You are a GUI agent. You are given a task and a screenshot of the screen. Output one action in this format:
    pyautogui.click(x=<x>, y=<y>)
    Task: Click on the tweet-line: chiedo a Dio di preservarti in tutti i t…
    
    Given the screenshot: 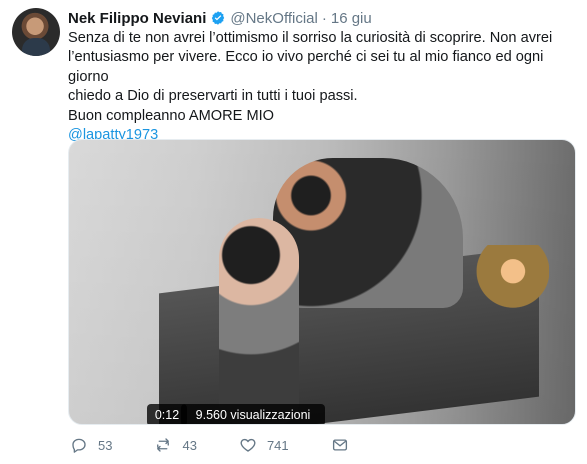 What is the action you would take?
    pyautogui.click(x=213, y=96)
    